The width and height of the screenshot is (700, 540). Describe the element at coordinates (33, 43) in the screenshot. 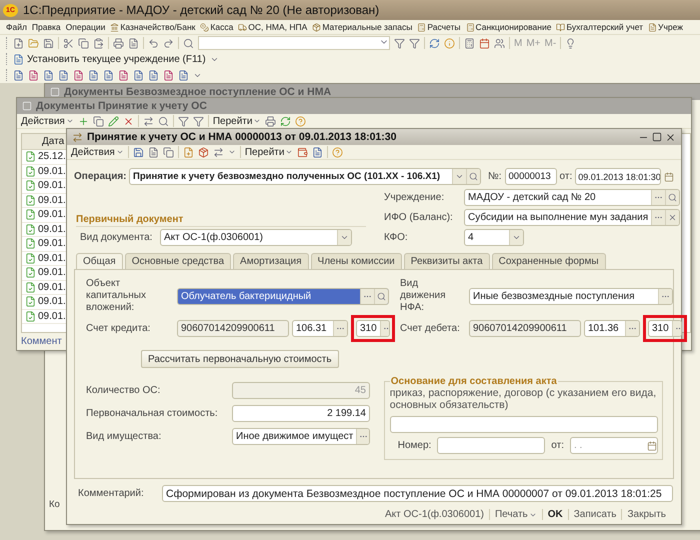

I see `folder-icon` at that location.